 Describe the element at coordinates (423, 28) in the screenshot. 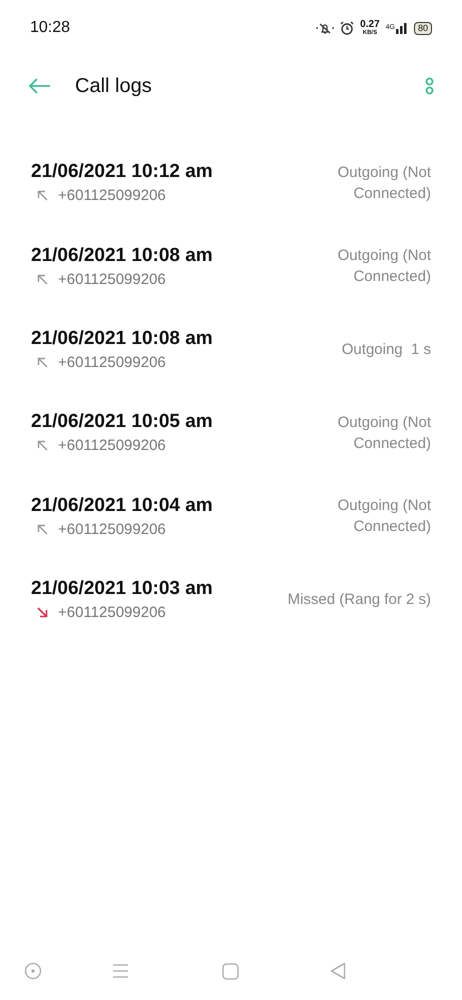

I see `battery-level: 80` at that location.